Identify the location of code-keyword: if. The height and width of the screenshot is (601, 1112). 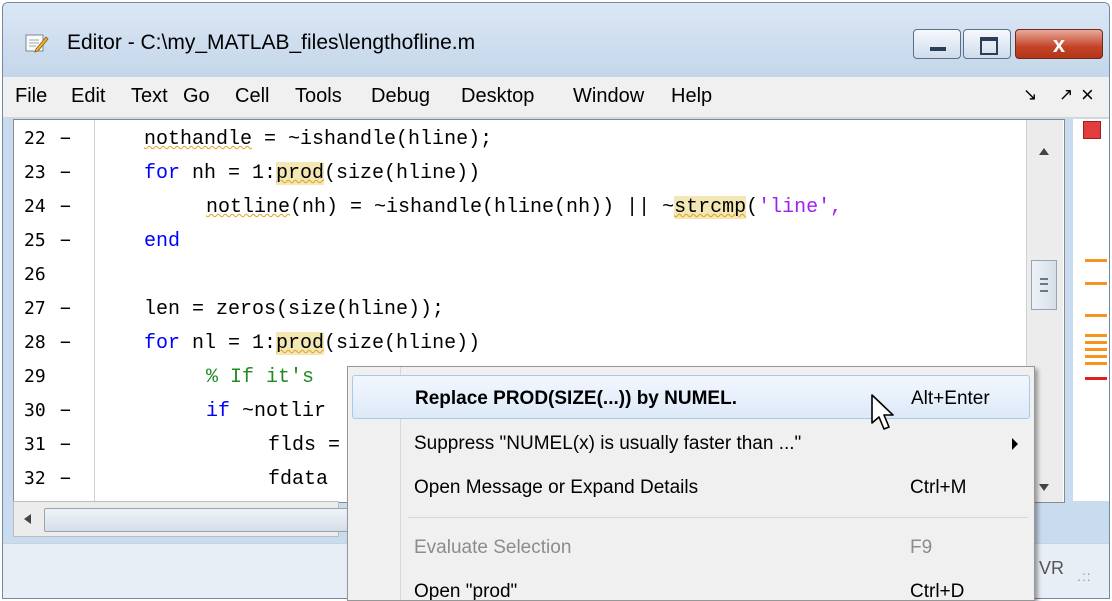
(218, 411).